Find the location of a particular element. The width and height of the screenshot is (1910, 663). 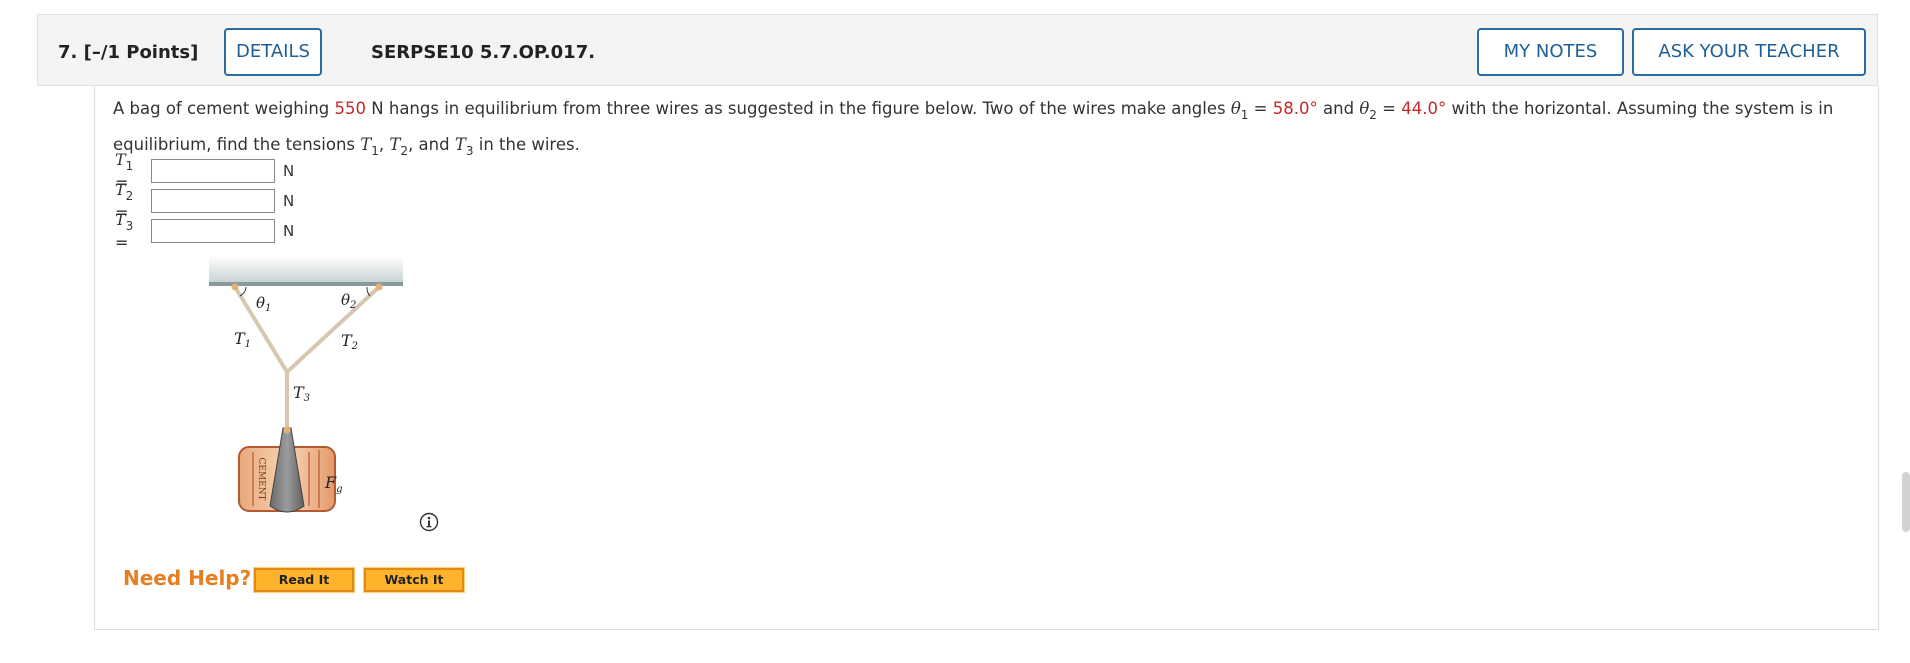

cement-label: CEMENT is located at coordinates (261, 478).